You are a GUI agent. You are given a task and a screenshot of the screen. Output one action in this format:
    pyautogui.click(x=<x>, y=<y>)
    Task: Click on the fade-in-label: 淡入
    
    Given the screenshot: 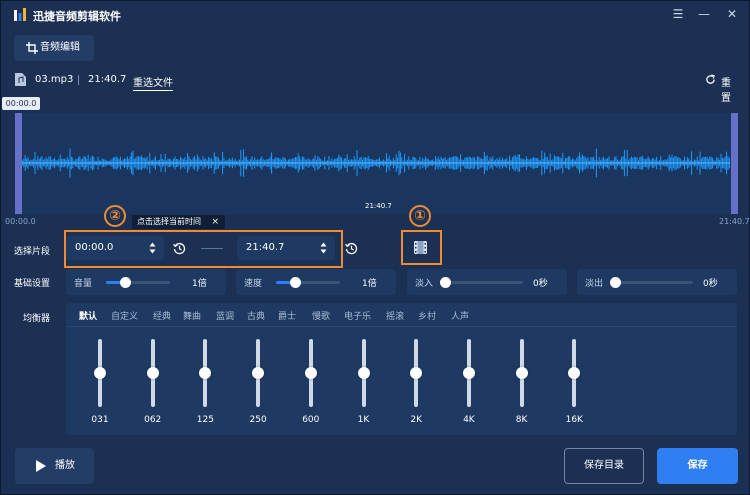 What is the action you would take?
    pyautogui.click(x=424, y=284)
    